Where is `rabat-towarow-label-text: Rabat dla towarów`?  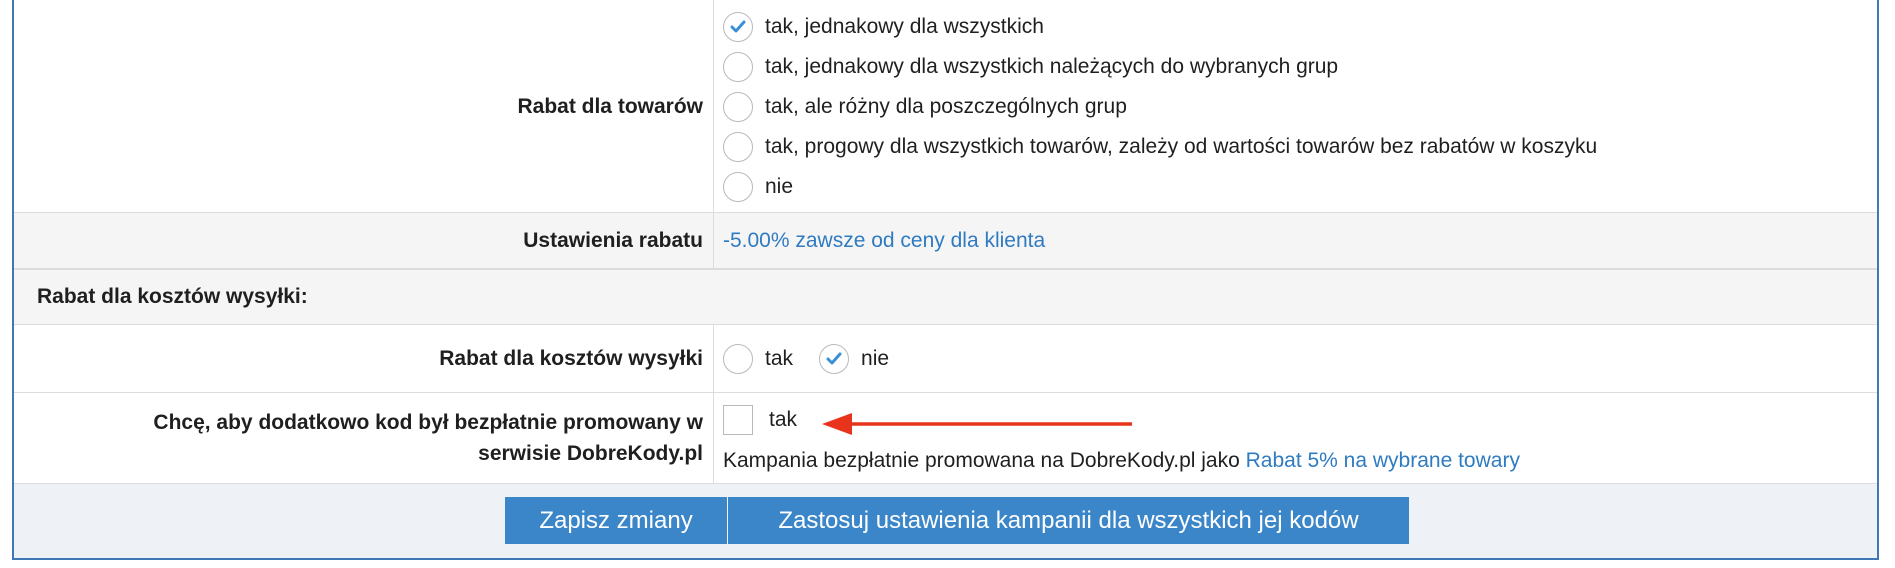 rabat-towarow-label-text: Rabat dla towarów is located at coordinates (610, 106).